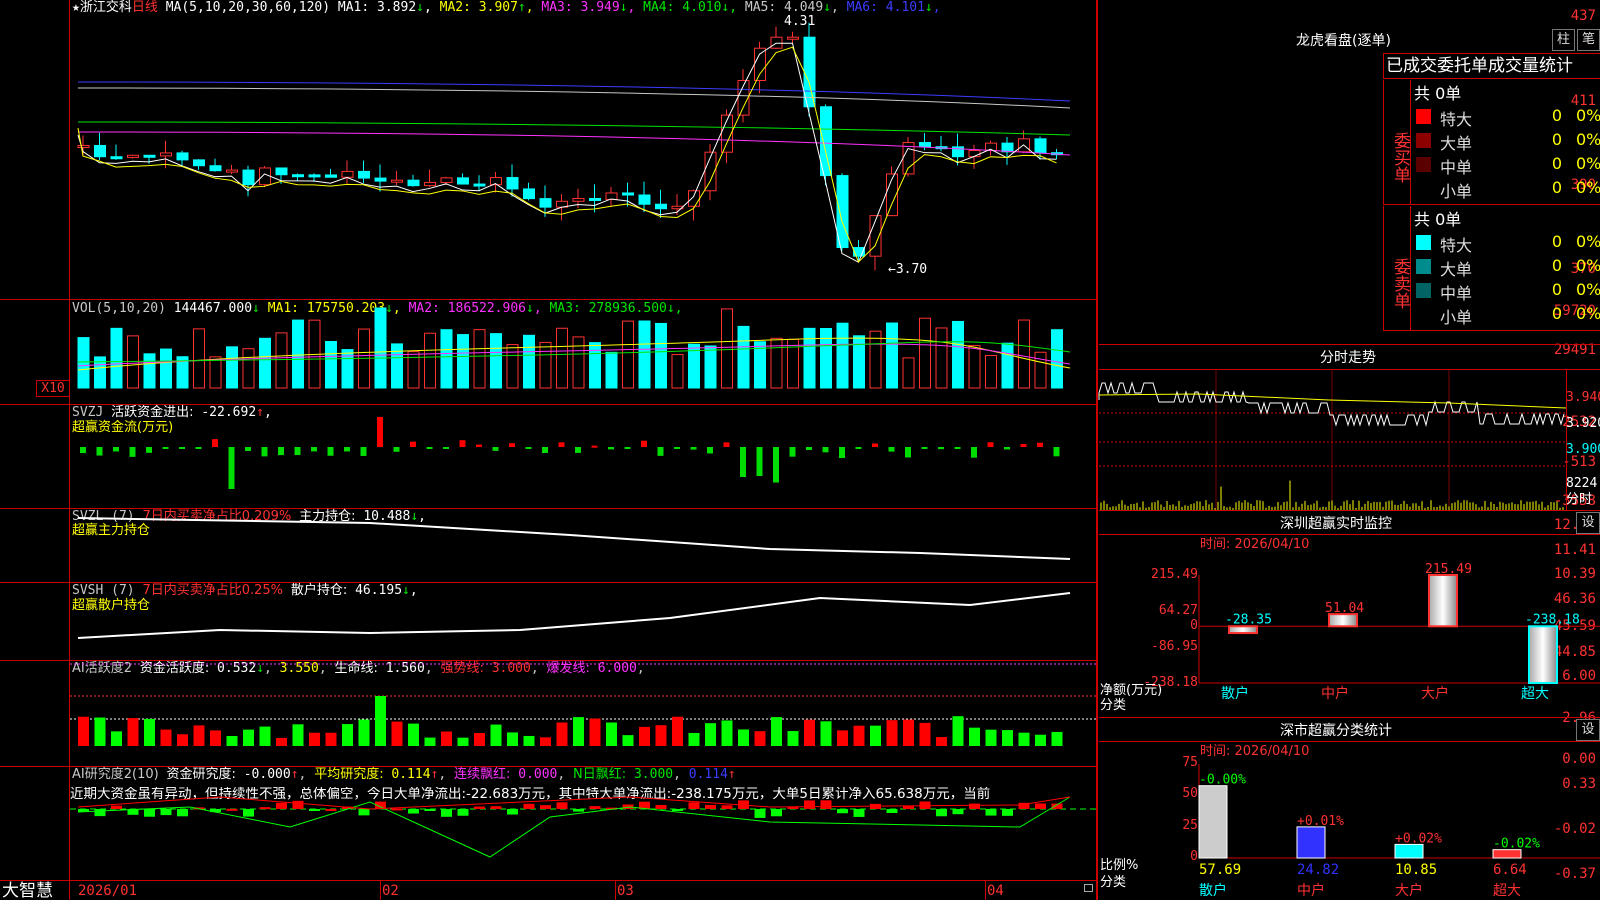 This screenshot has width=1600, height=900. I want to click on class-stats-settings-button: 设, so click(1588, 730).